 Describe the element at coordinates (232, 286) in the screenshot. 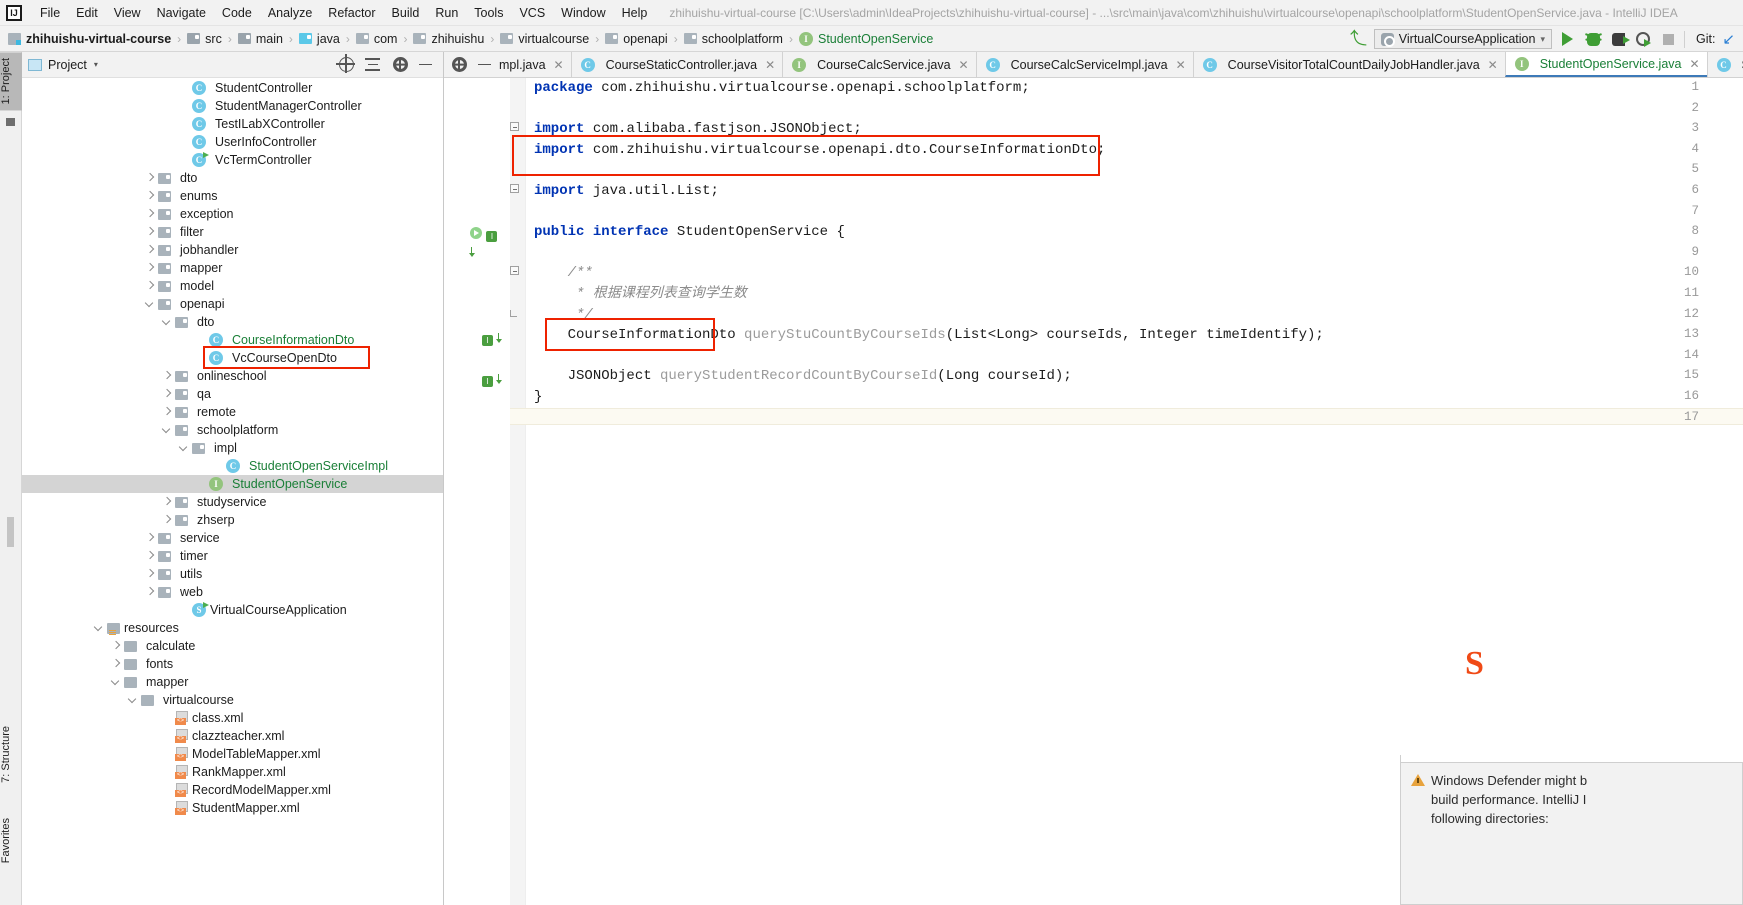

I see `tree-row: model` at that location.